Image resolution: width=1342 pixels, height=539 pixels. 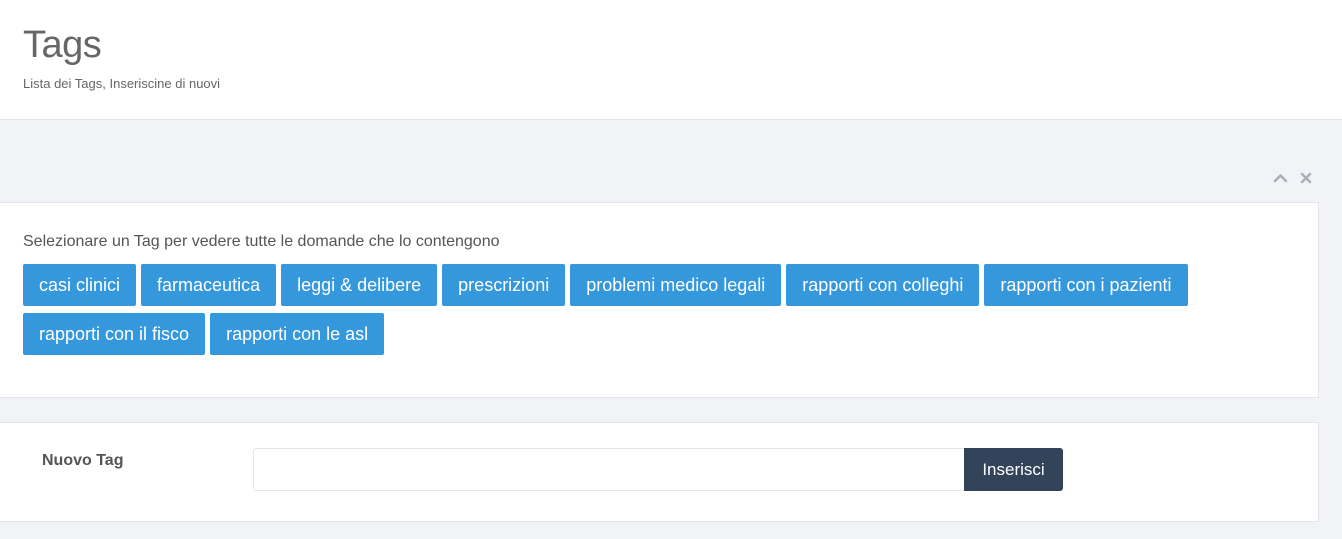 I want to click on tag-button: farmaceutica, so click(x=209, y=285).